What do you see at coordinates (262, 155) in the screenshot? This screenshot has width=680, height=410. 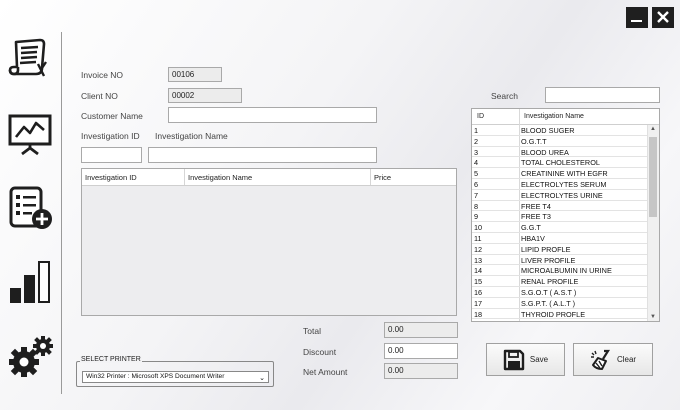 I see `investigation-name-input` at bounding box center [262, 155].